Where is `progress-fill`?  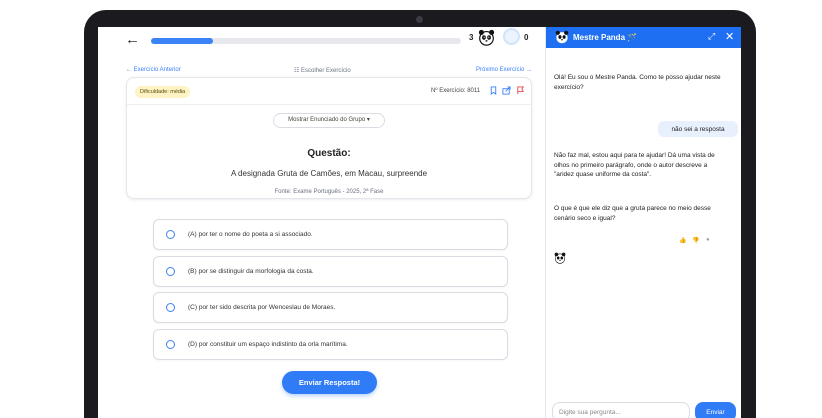 progress-fill is located at coordinates (182, 41).